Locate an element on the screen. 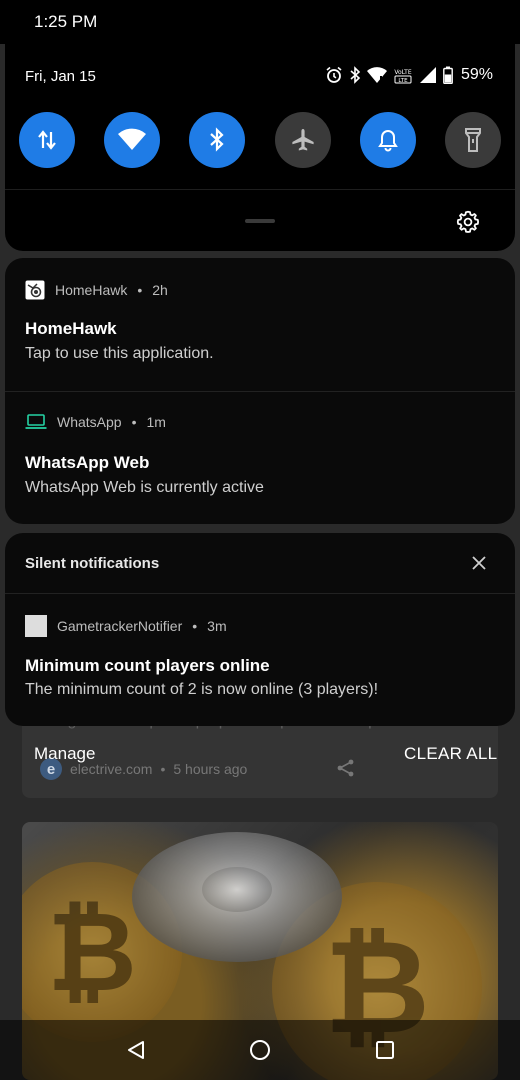  wifi-tile is located at coordinates (132, 140).